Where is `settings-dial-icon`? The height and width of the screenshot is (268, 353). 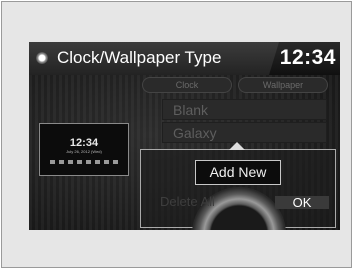
settings-dial-icon is located at coordinates (42, 58).